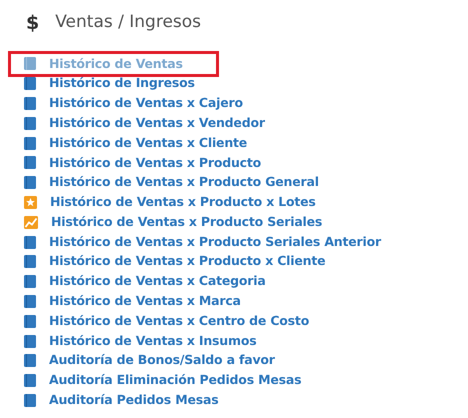  I want to click on report-link: Auditoría Pedidos Mesas, so click(133, 400).